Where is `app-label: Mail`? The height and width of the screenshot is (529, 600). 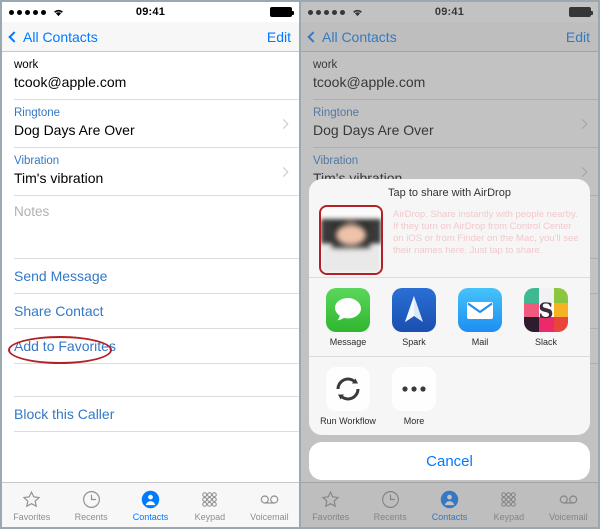 app-label: Mail is located at coordinates (480, 342).